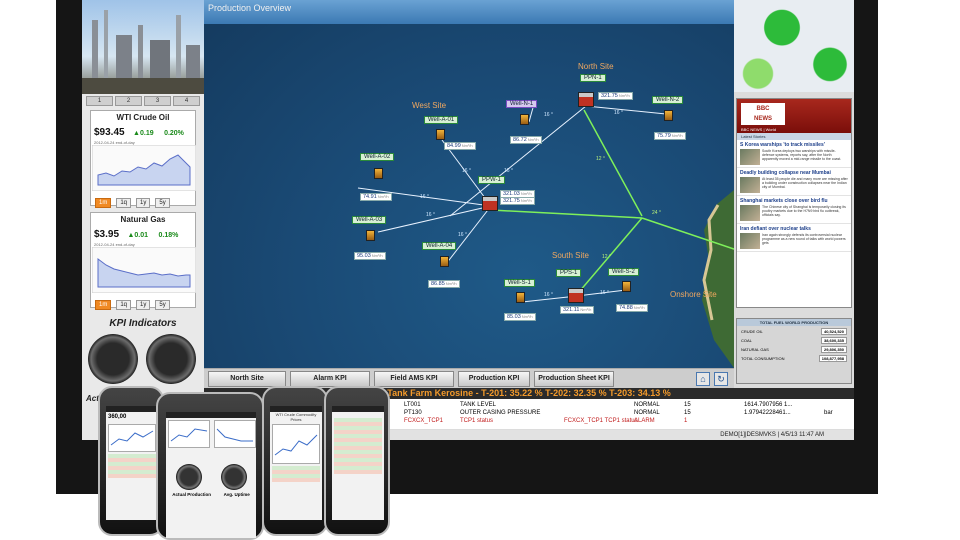  I want to click on wti-period-1y: 1y, so click(143, 203).